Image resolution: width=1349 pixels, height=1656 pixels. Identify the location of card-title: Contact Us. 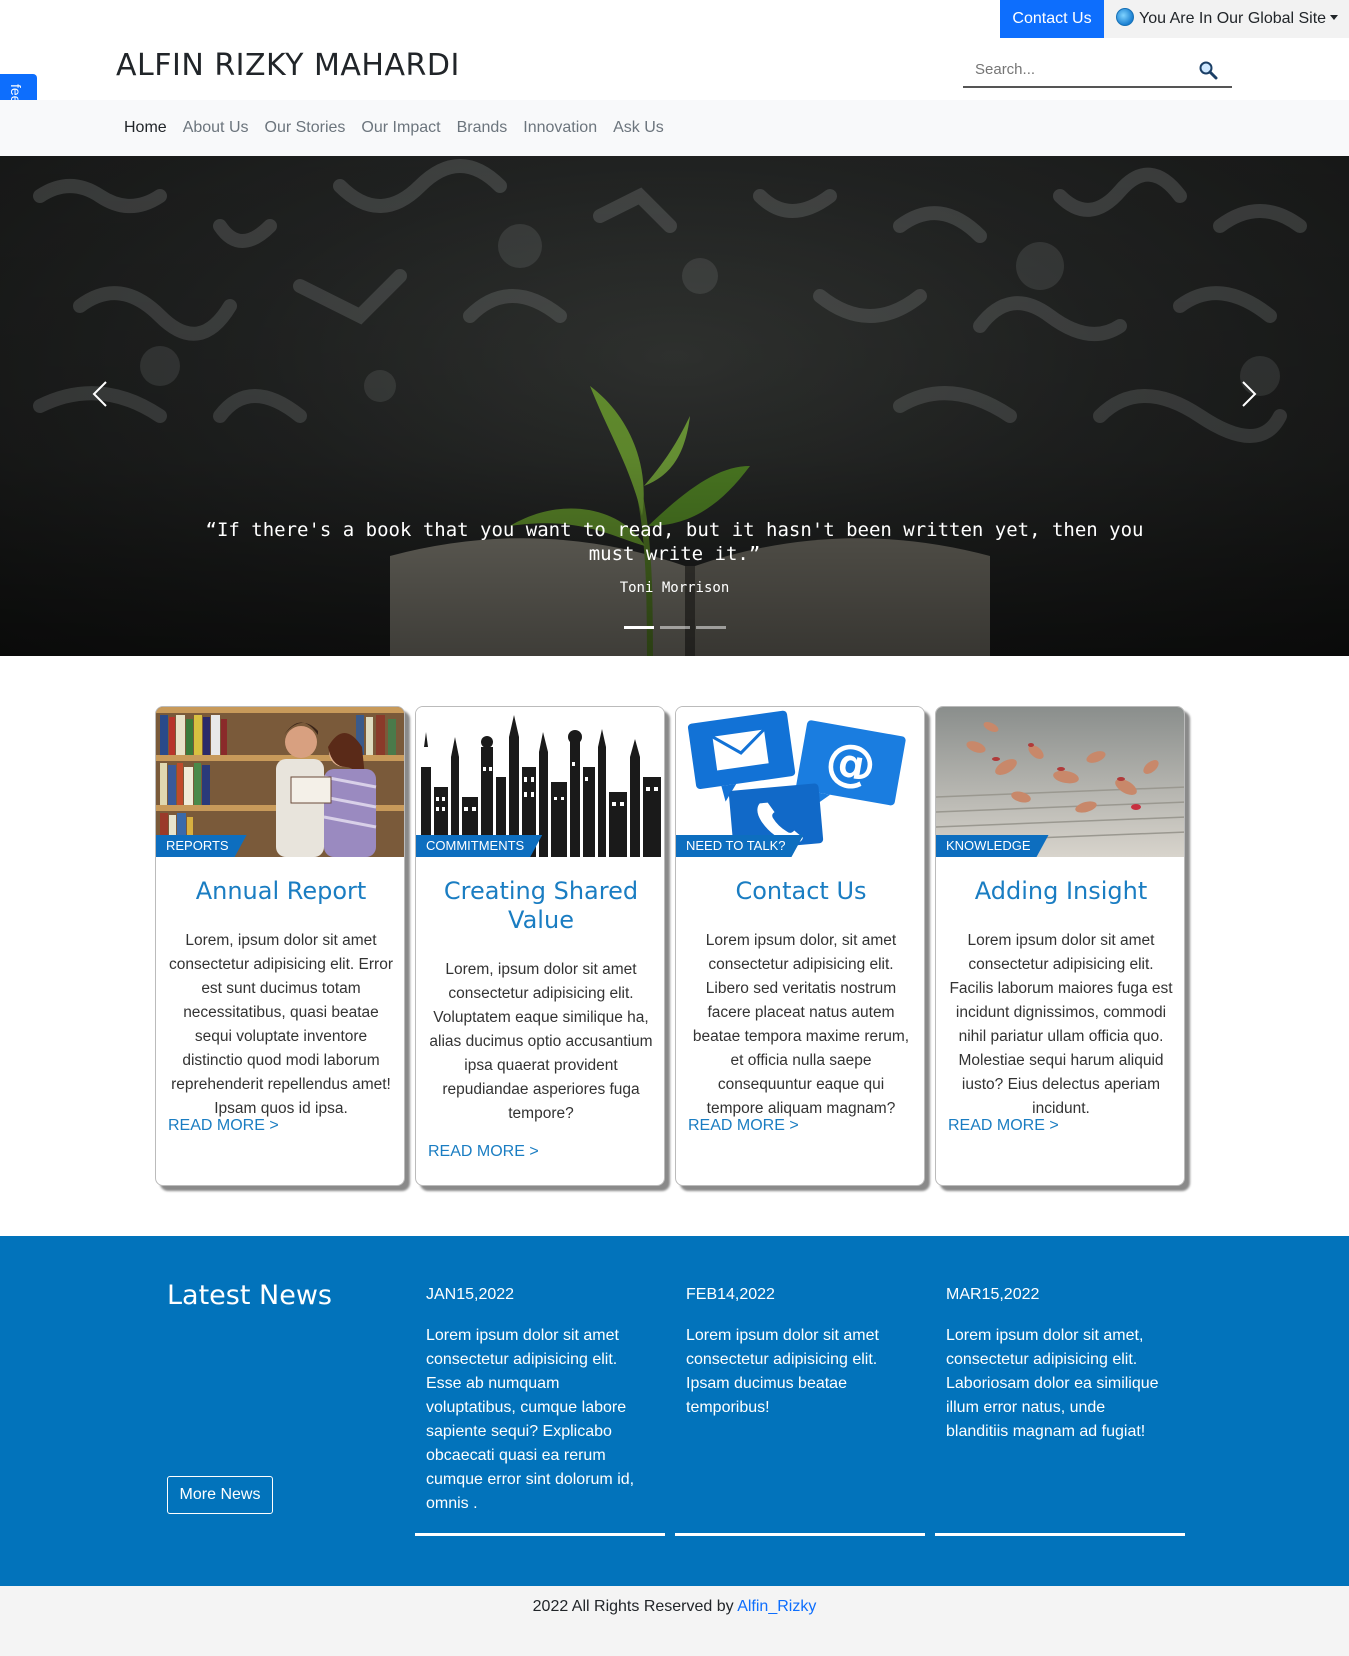
(801, 891).